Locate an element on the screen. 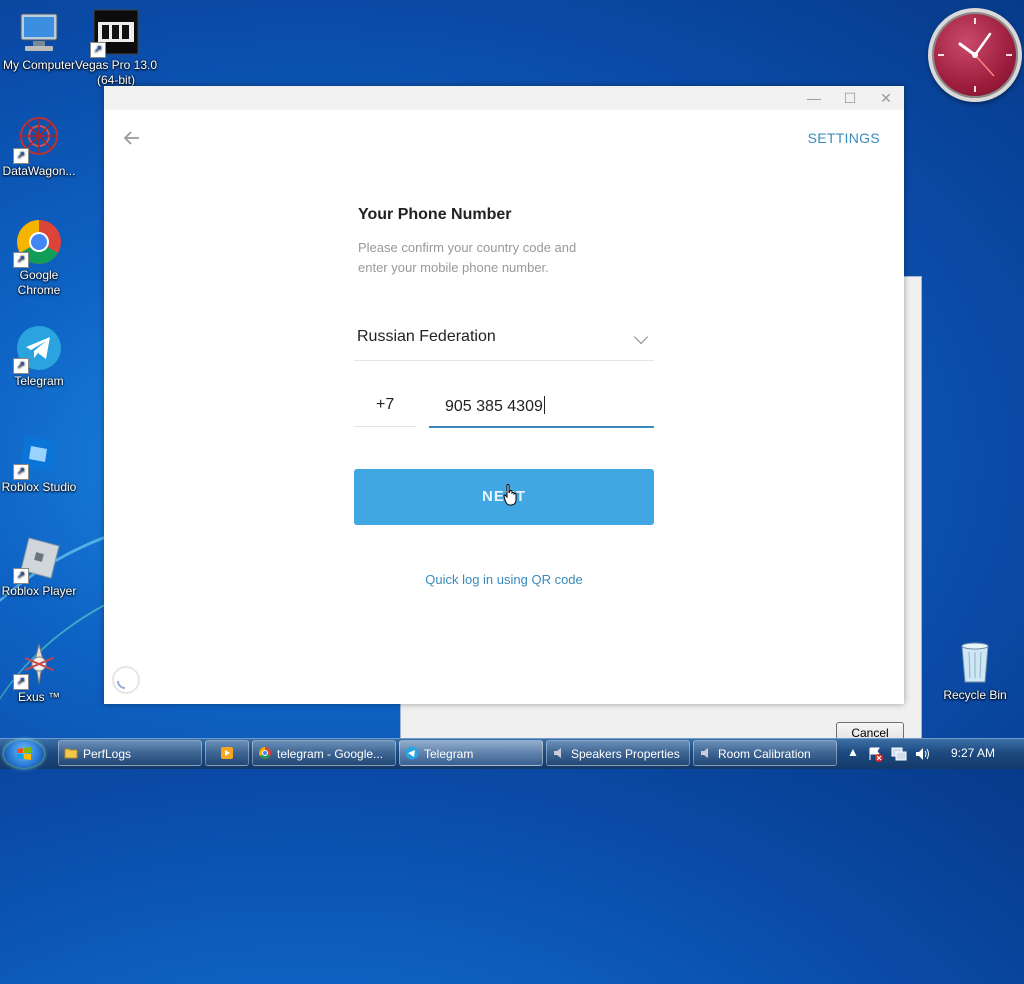 The image size is (1024, 984). desktop-icon-roblox-player: ↗ Roblox Player is located at coordinates (40, 566).